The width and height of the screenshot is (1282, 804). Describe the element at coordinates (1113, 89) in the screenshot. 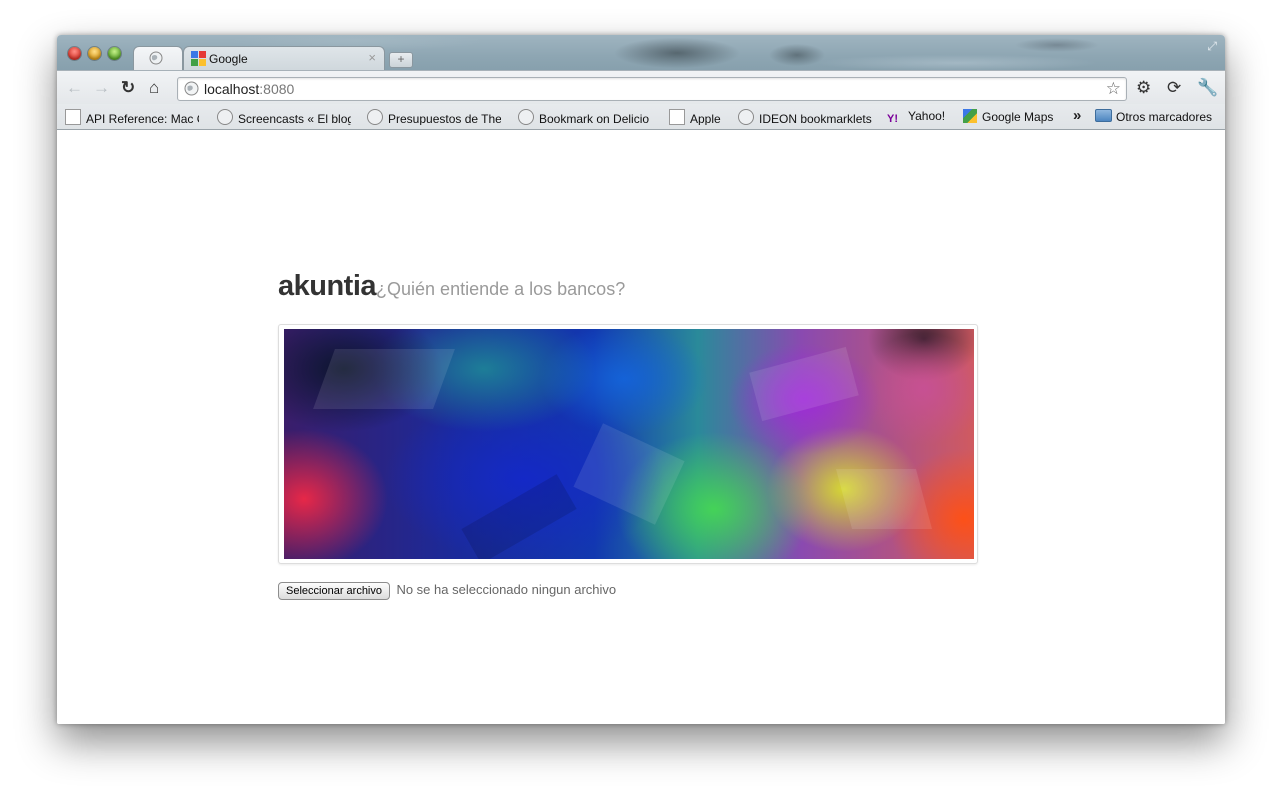

I see `bookmark-star-icon: ☆` at that location.